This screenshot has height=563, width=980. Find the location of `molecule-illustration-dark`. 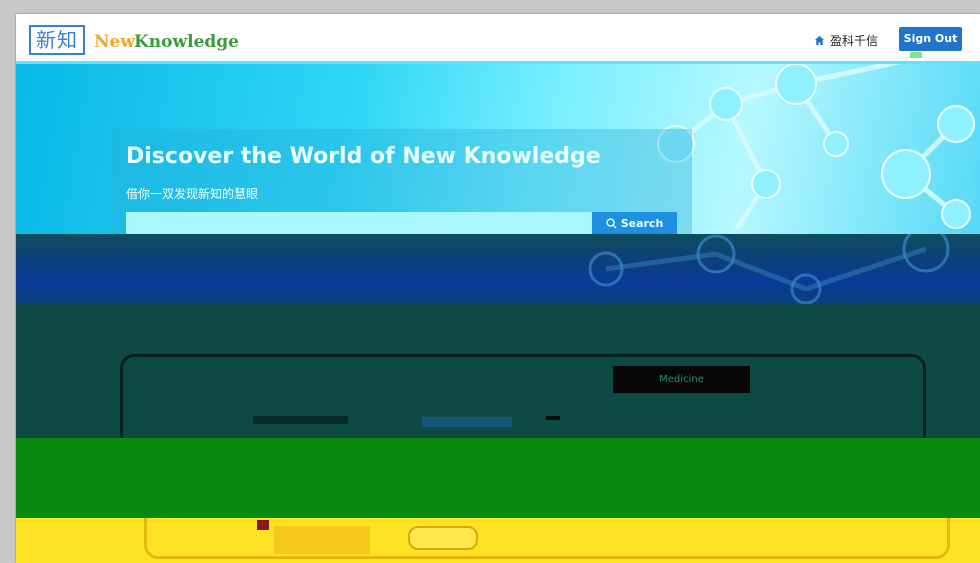

molecule-illustration-dark is located at coordinates (769, 269).